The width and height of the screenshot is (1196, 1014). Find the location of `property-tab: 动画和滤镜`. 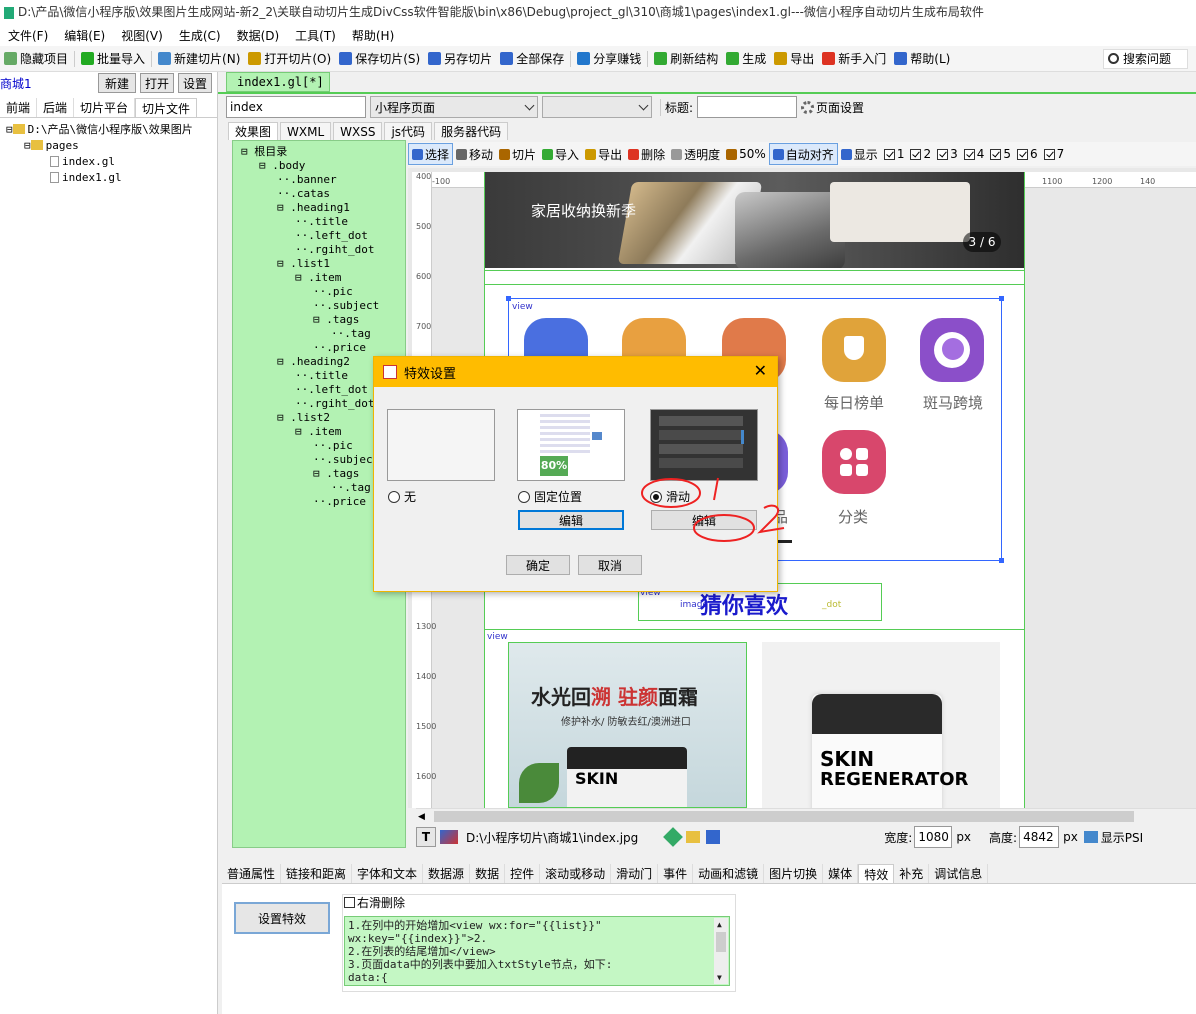

property-tab: 动画和滤镜 is located at coordinates (729, 873).